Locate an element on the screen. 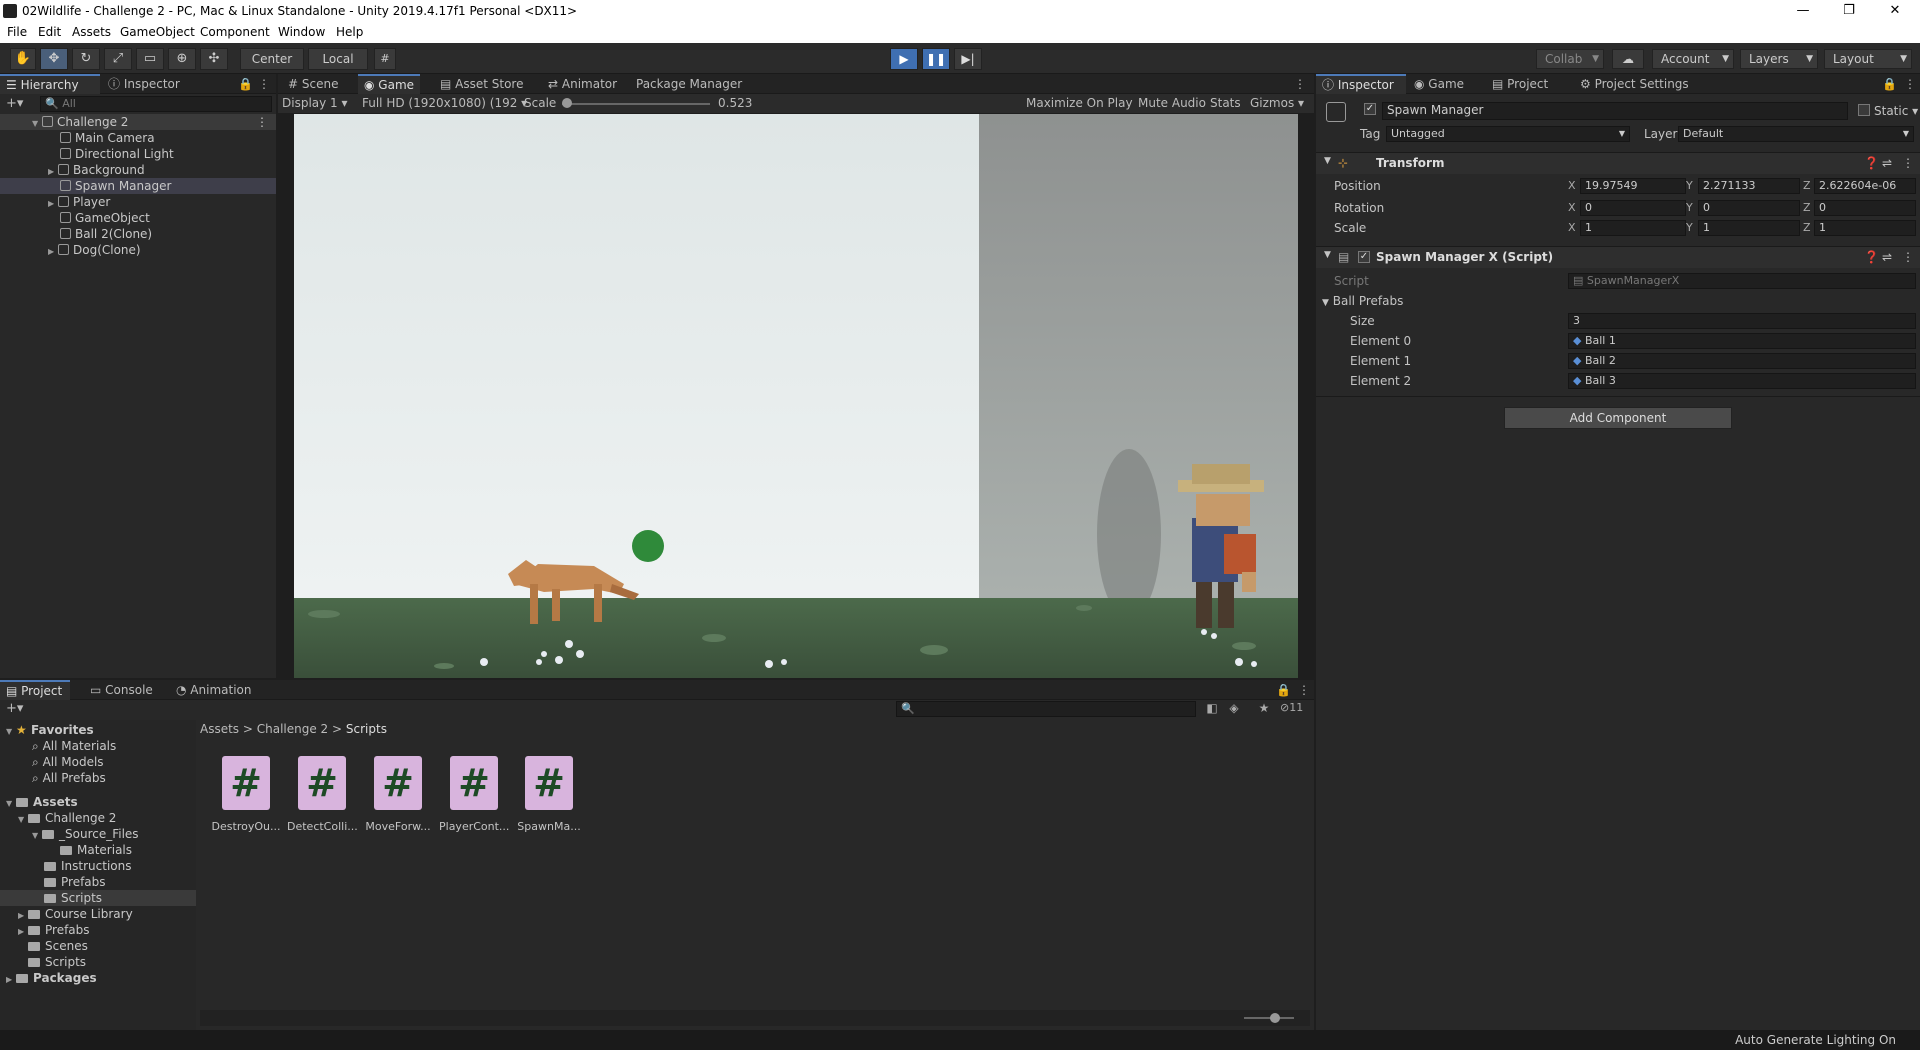 The image size is (1920, 1050). menu-window: Window is located at coordinates (301, 32).